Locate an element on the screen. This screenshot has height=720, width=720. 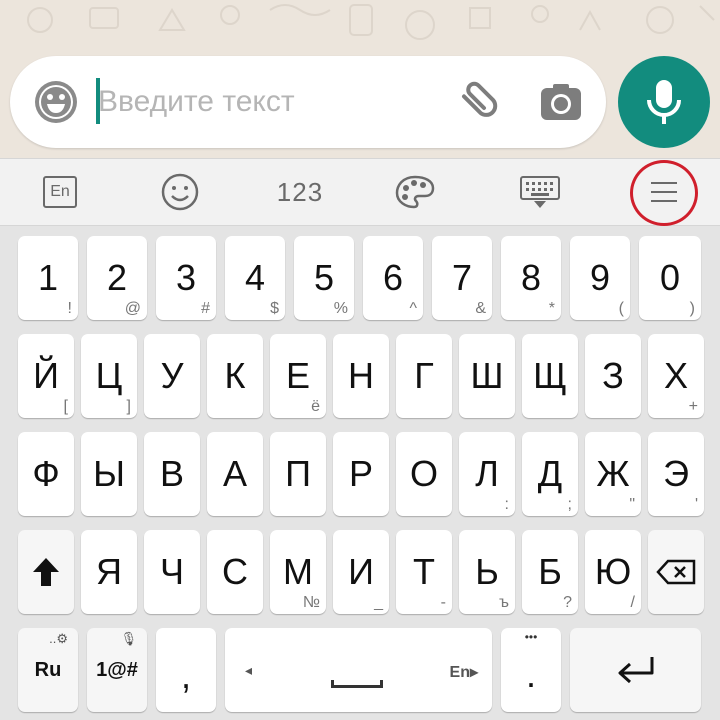
numbers-toggle: 123 is located at coordinates (300, 192).